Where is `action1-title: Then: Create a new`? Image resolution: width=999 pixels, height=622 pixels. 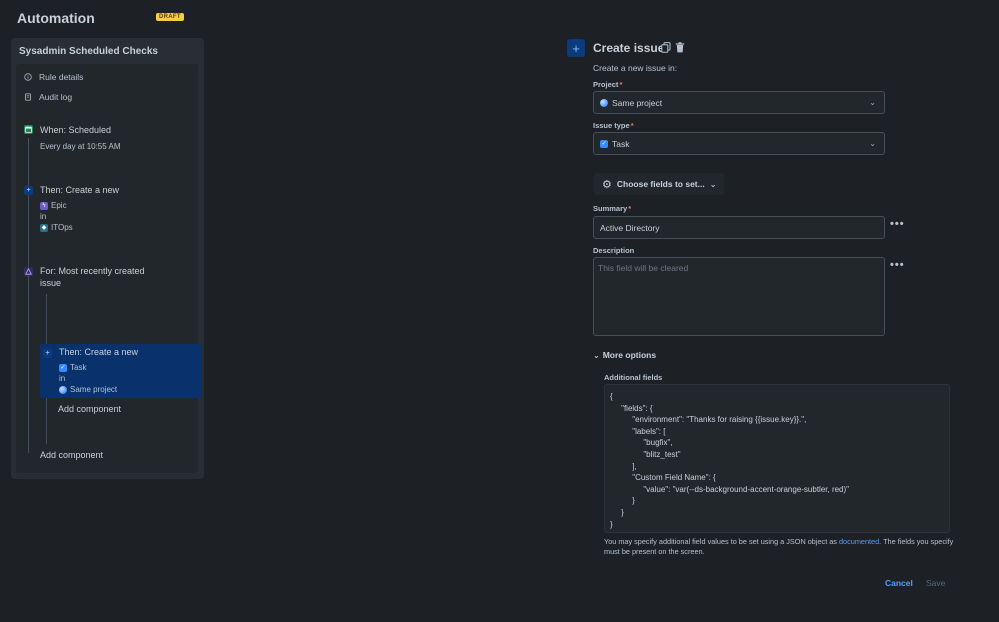
action1-title: Then: Create a new is located at coordinates (80, 190).